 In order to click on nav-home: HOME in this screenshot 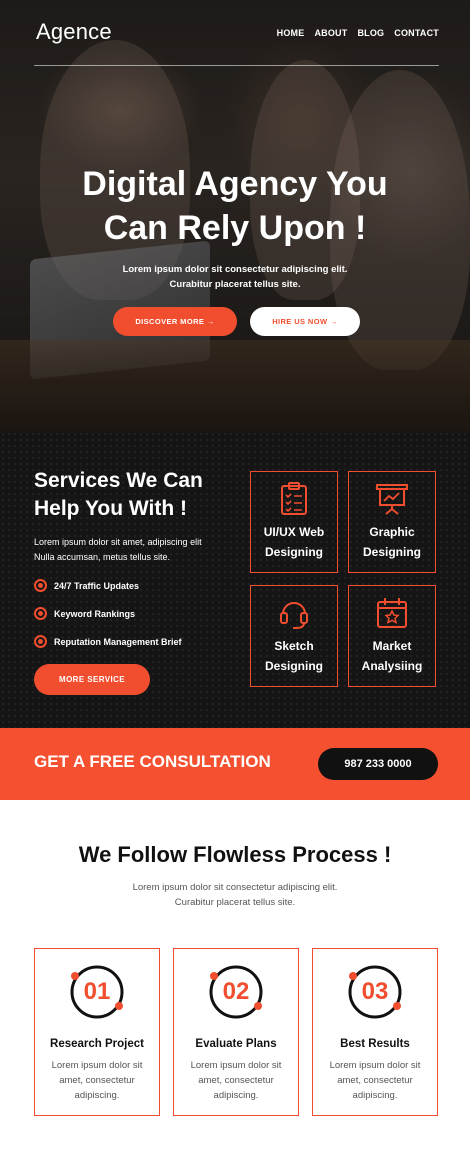, I will do `click(291, 33)`.